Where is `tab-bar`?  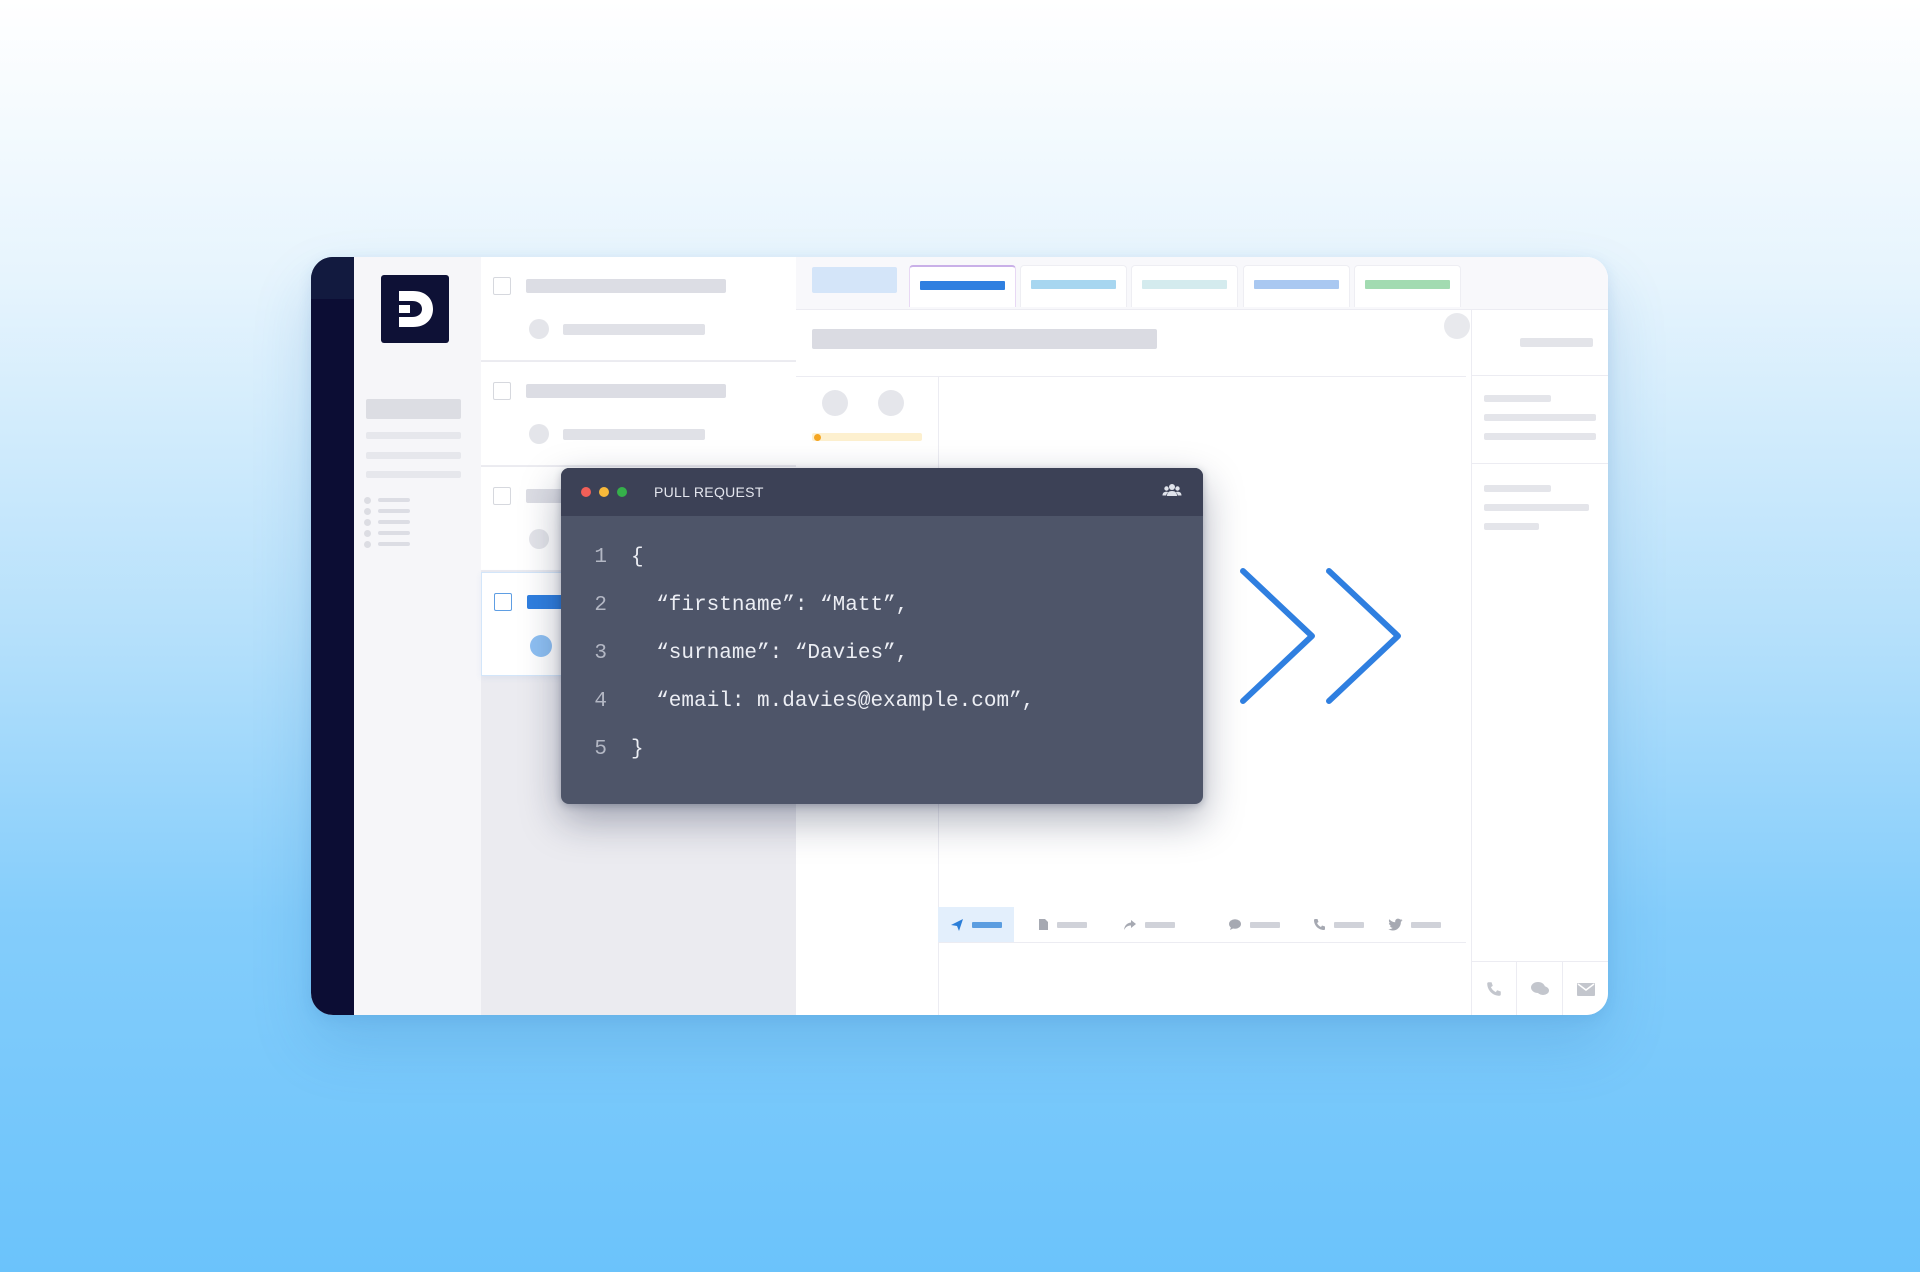
tab-bar is located at coordinates (1202, 283).